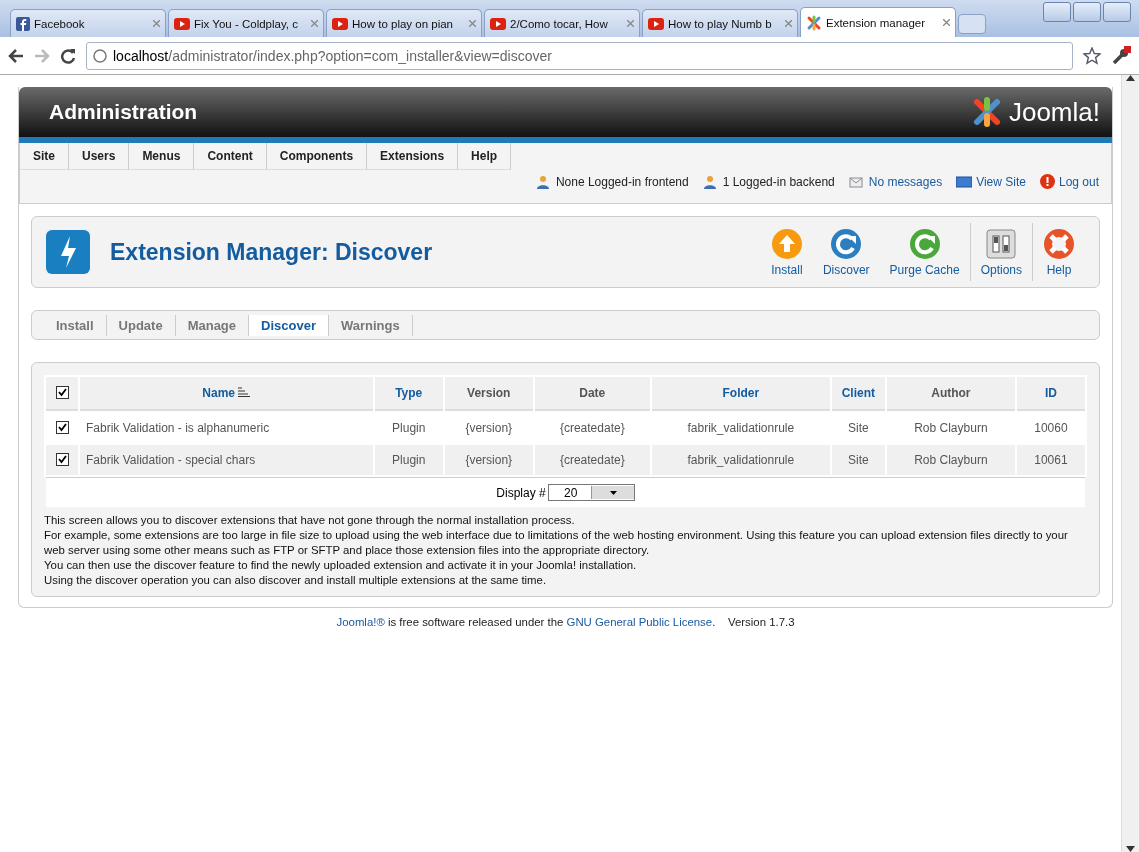  I want to click on toolbar-button: Help, so click(1059, 252).